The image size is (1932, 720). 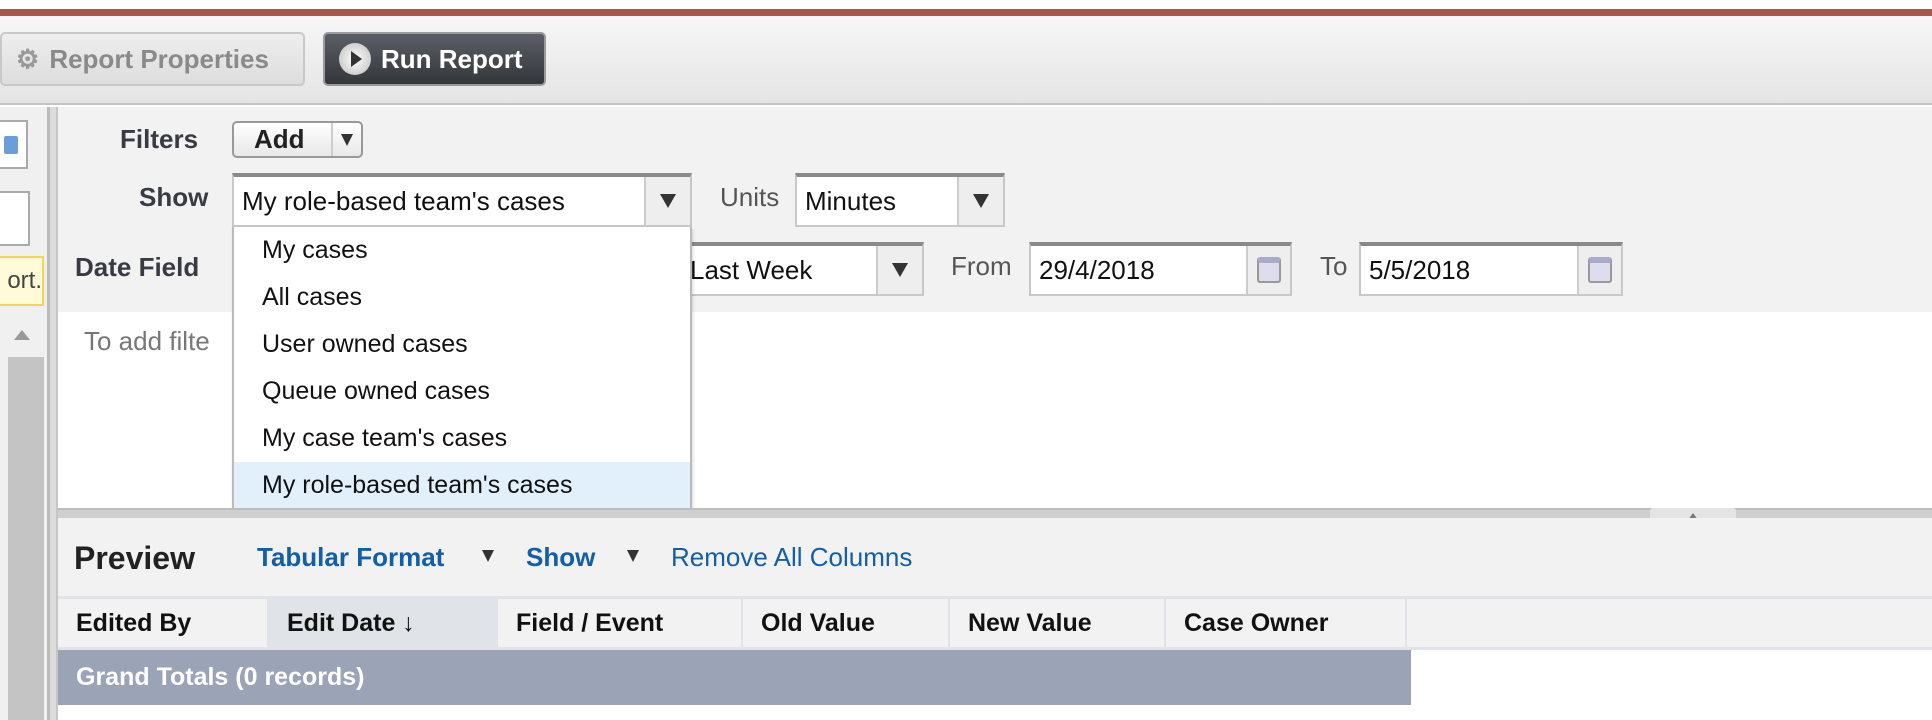 What do you see at coordinates (981, 266) in the screenshot?
I see `from-label: From` at bounding box center [981, 266].